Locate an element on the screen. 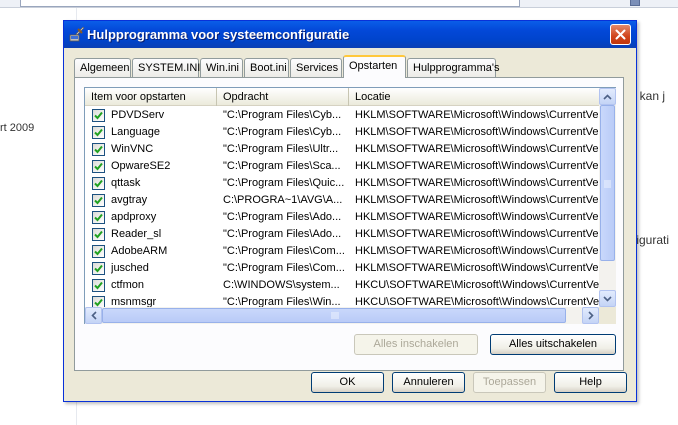  ok-button: OK is located at coordinates (347, 382).